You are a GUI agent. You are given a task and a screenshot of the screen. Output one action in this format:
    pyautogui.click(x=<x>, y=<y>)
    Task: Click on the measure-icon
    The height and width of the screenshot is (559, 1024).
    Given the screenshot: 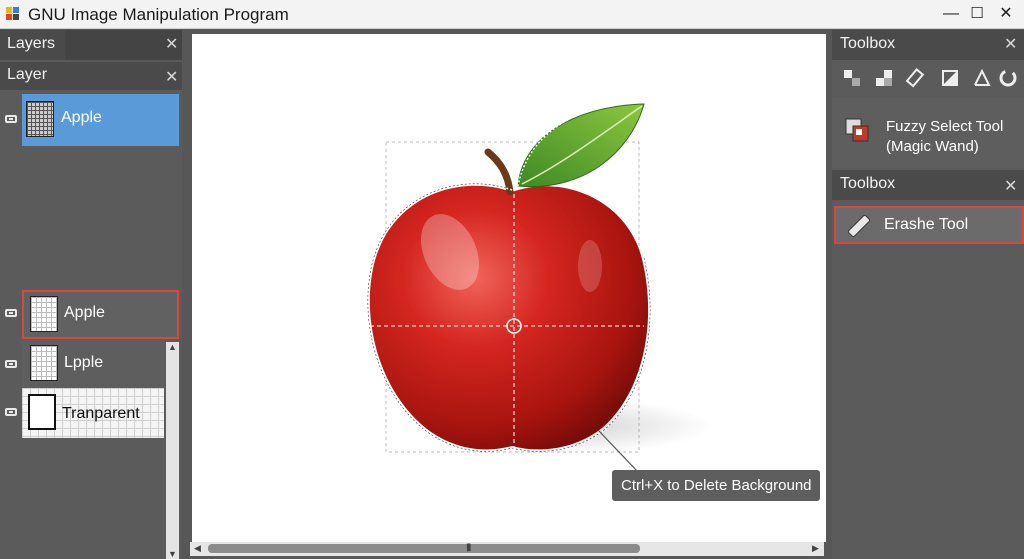 What is the action you would take?
    pyautogui.click(x=982, y=78)
    